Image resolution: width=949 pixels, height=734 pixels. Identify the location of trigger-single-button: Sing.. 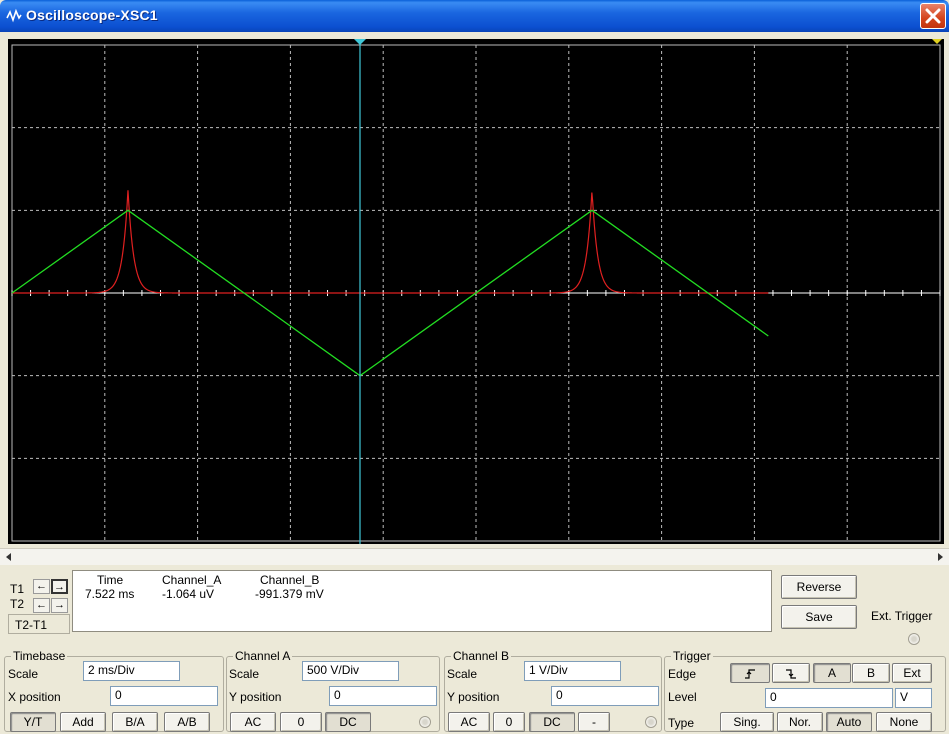
(747, 722).